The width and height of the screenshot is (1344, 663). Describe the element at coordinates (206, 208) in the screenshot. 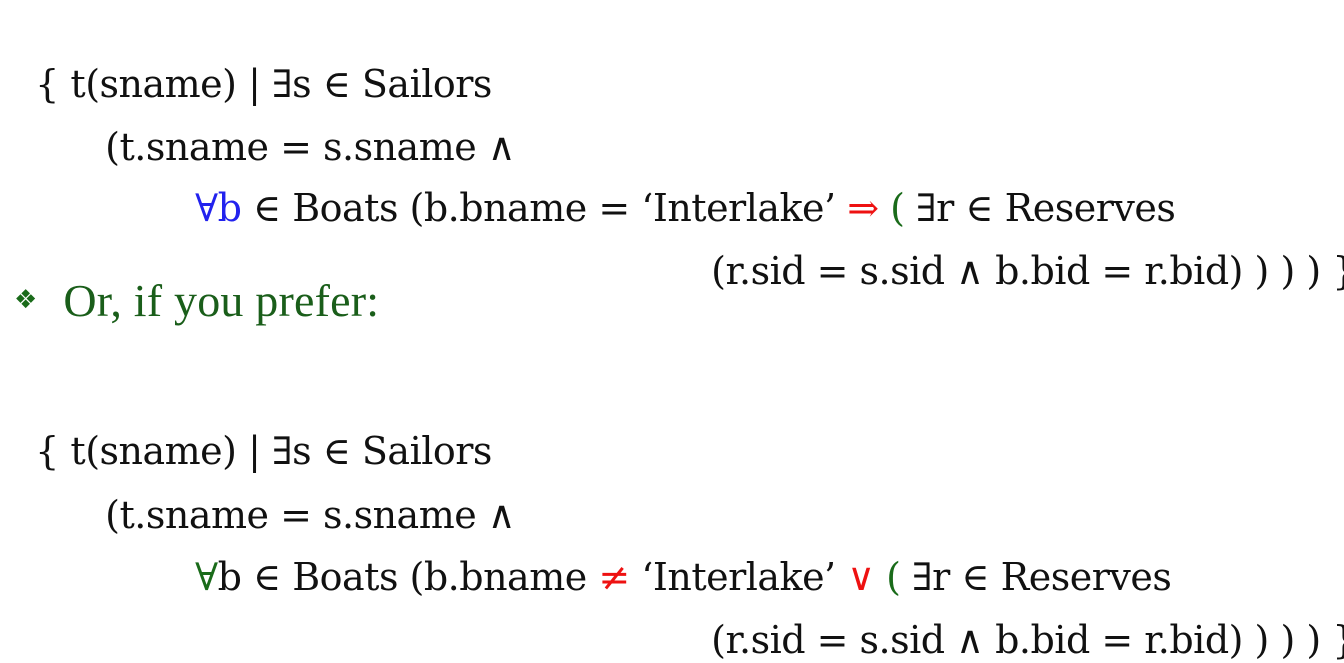

I see `query1-forall-symbol: ∀` at that location.